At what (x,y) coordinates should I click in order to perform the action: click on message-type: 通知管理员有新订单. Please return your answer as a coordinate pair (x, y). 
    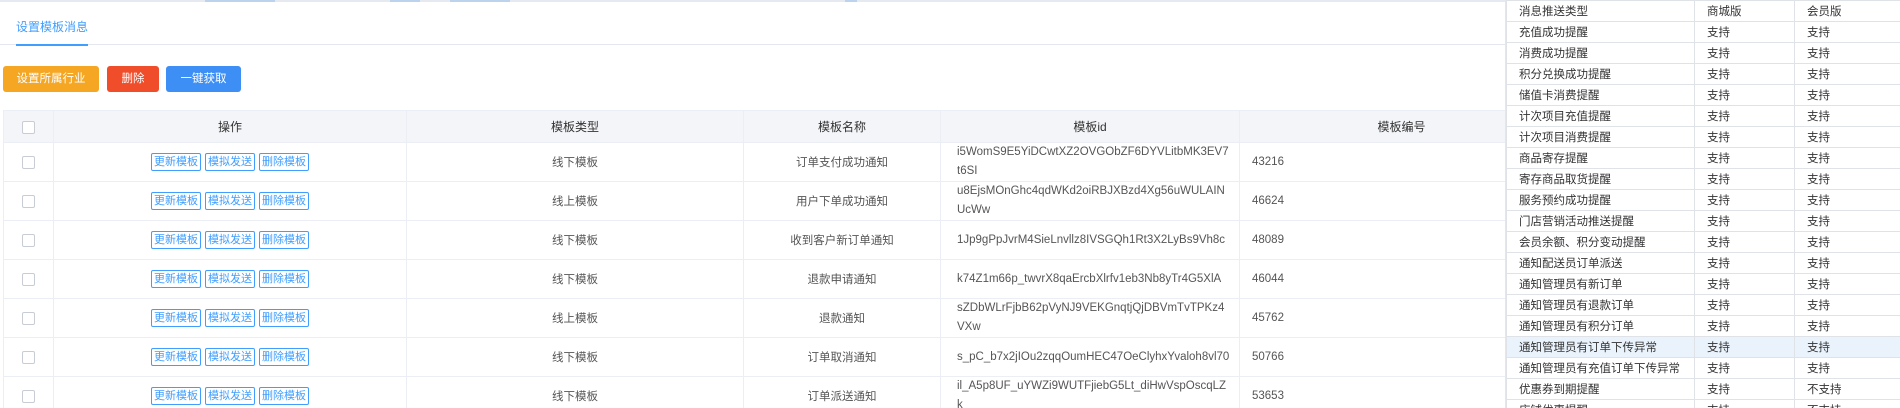
    Looking at the image, I should click on (1600, 284).